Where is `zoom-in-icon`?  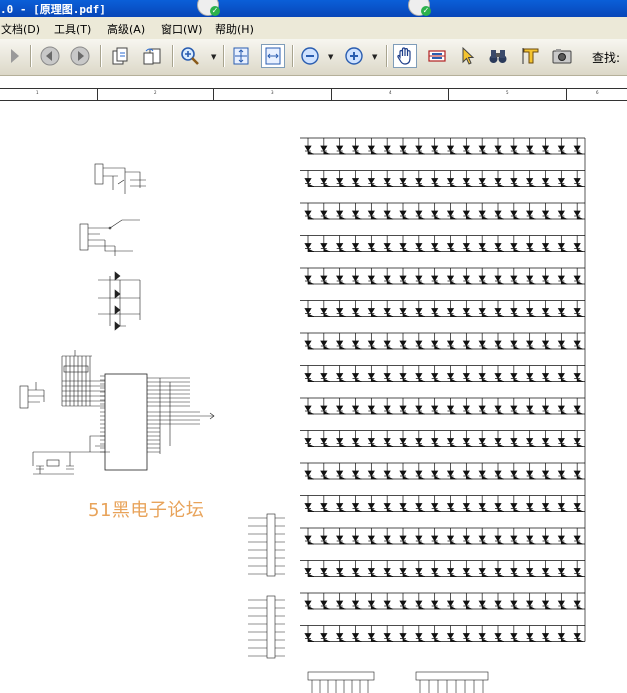
zoom-in-icon is located at coordinates (190, 56).